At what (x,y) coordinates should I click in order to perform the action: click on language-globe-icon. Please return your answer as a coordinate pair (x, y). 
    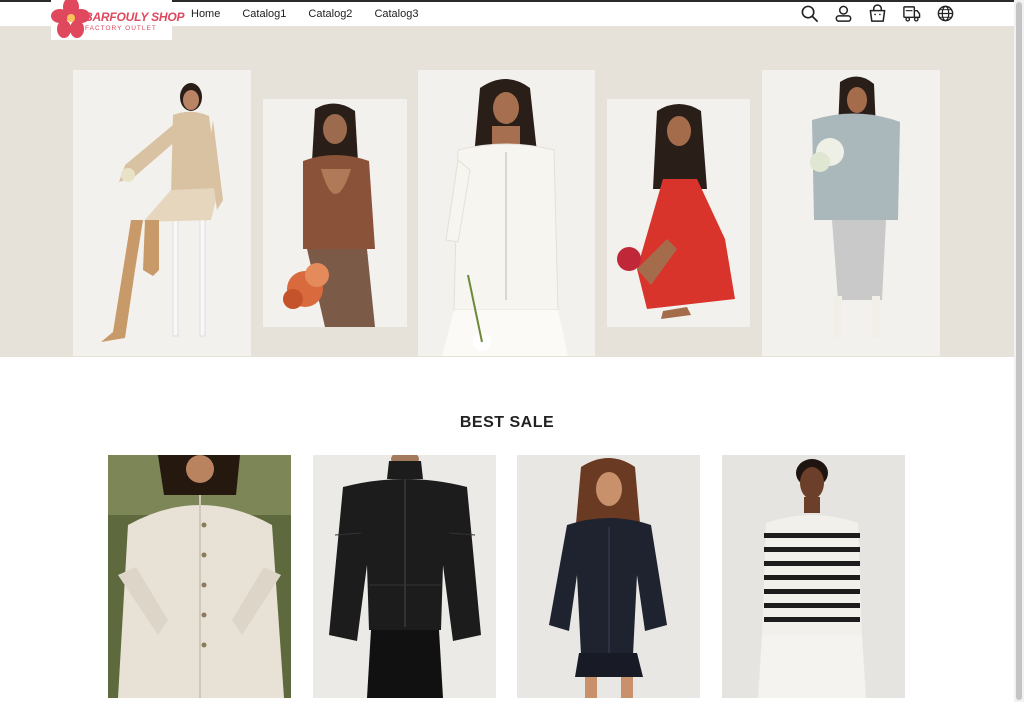
    Looking at the image, I should click on (945, 13).